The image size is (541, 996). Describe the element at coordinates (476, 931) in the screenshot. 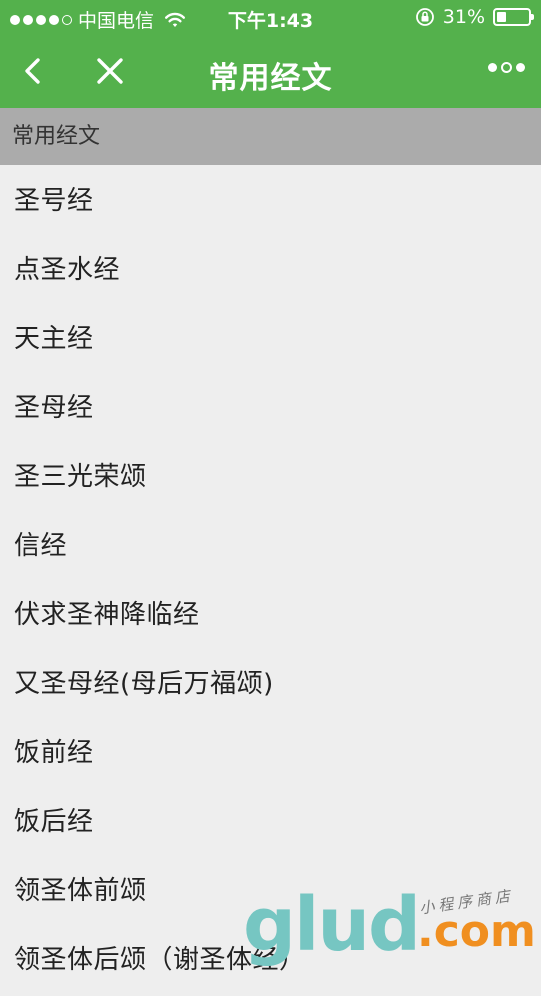

I see `watermark-domain: .com` at that location.